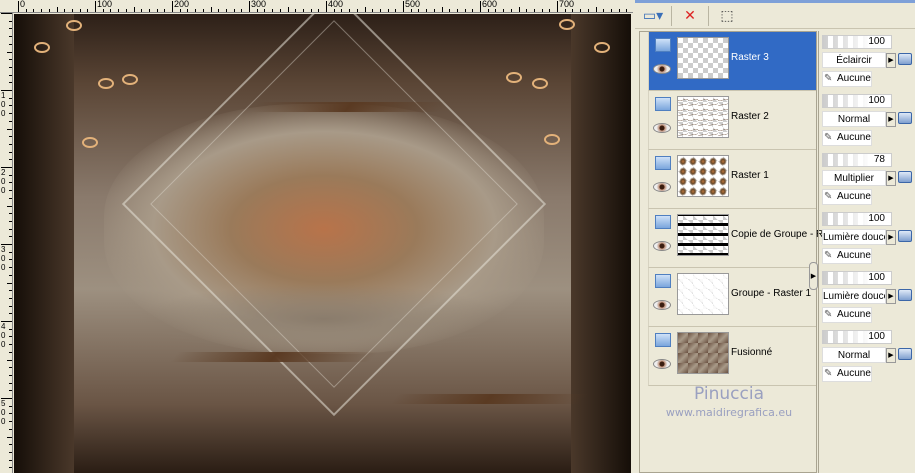  Describe the element at coordinates (653, 16) in the screenshot. I see `new-layer-icon: ▭▾` at that location.